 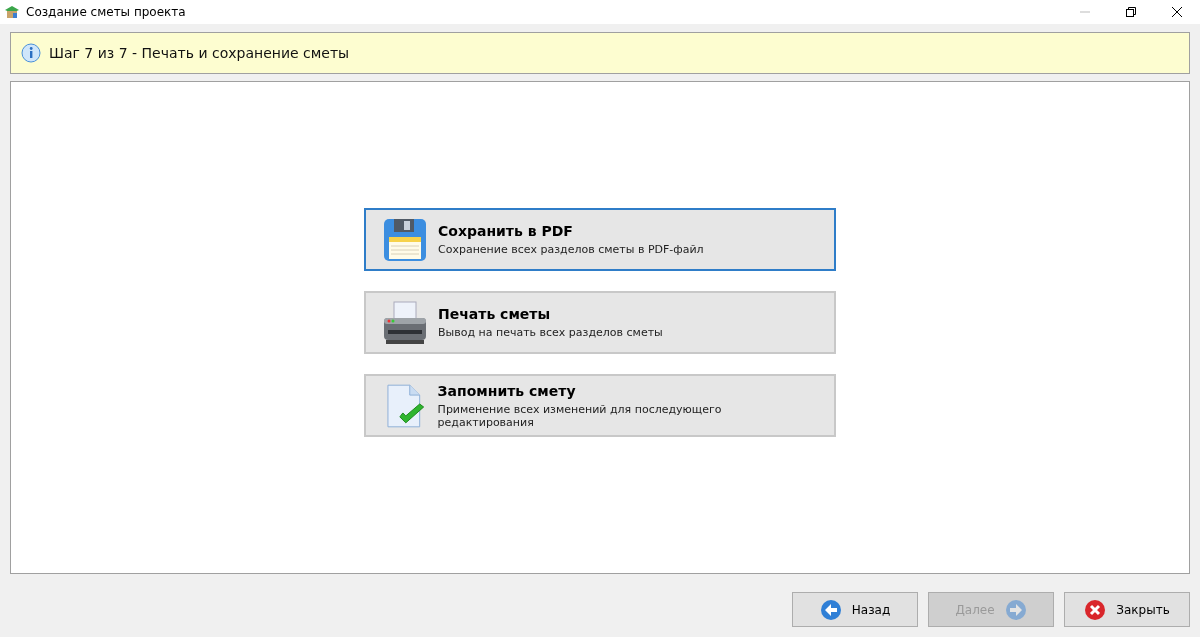 I want to click on printer-icon, so click(x=405, y=322).